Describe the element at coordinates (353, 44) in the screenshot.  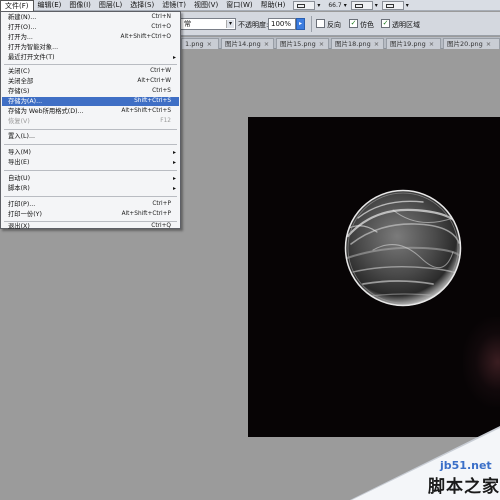
I see `tab-label: 图片18.png` at that location.